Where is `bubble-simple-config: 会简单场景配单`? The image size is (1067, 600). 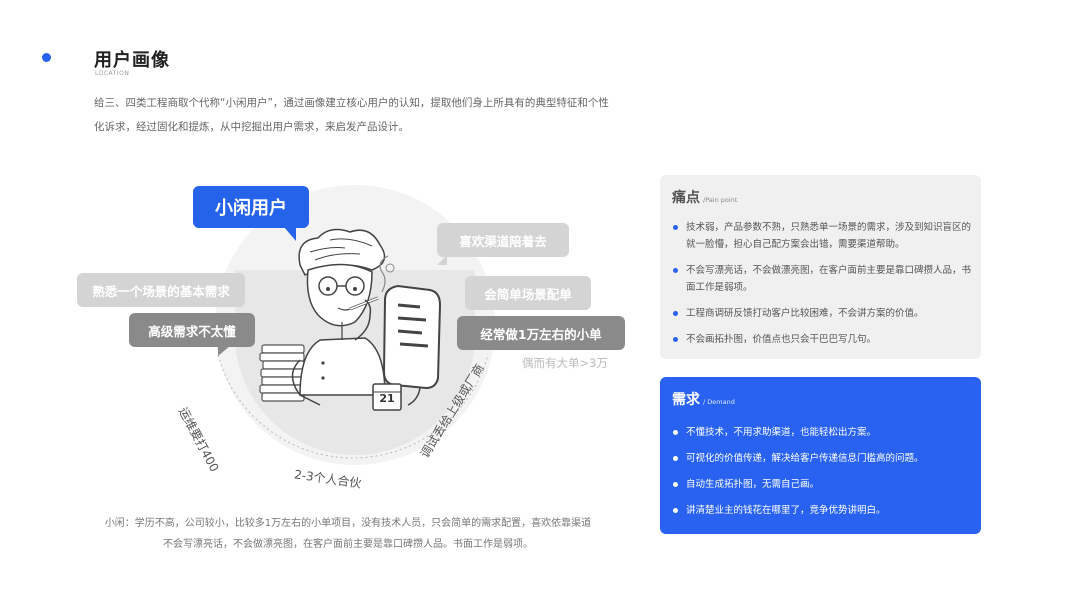 bubble-simple-config: 会简单场景配单 is located at coordinates (528, 293).